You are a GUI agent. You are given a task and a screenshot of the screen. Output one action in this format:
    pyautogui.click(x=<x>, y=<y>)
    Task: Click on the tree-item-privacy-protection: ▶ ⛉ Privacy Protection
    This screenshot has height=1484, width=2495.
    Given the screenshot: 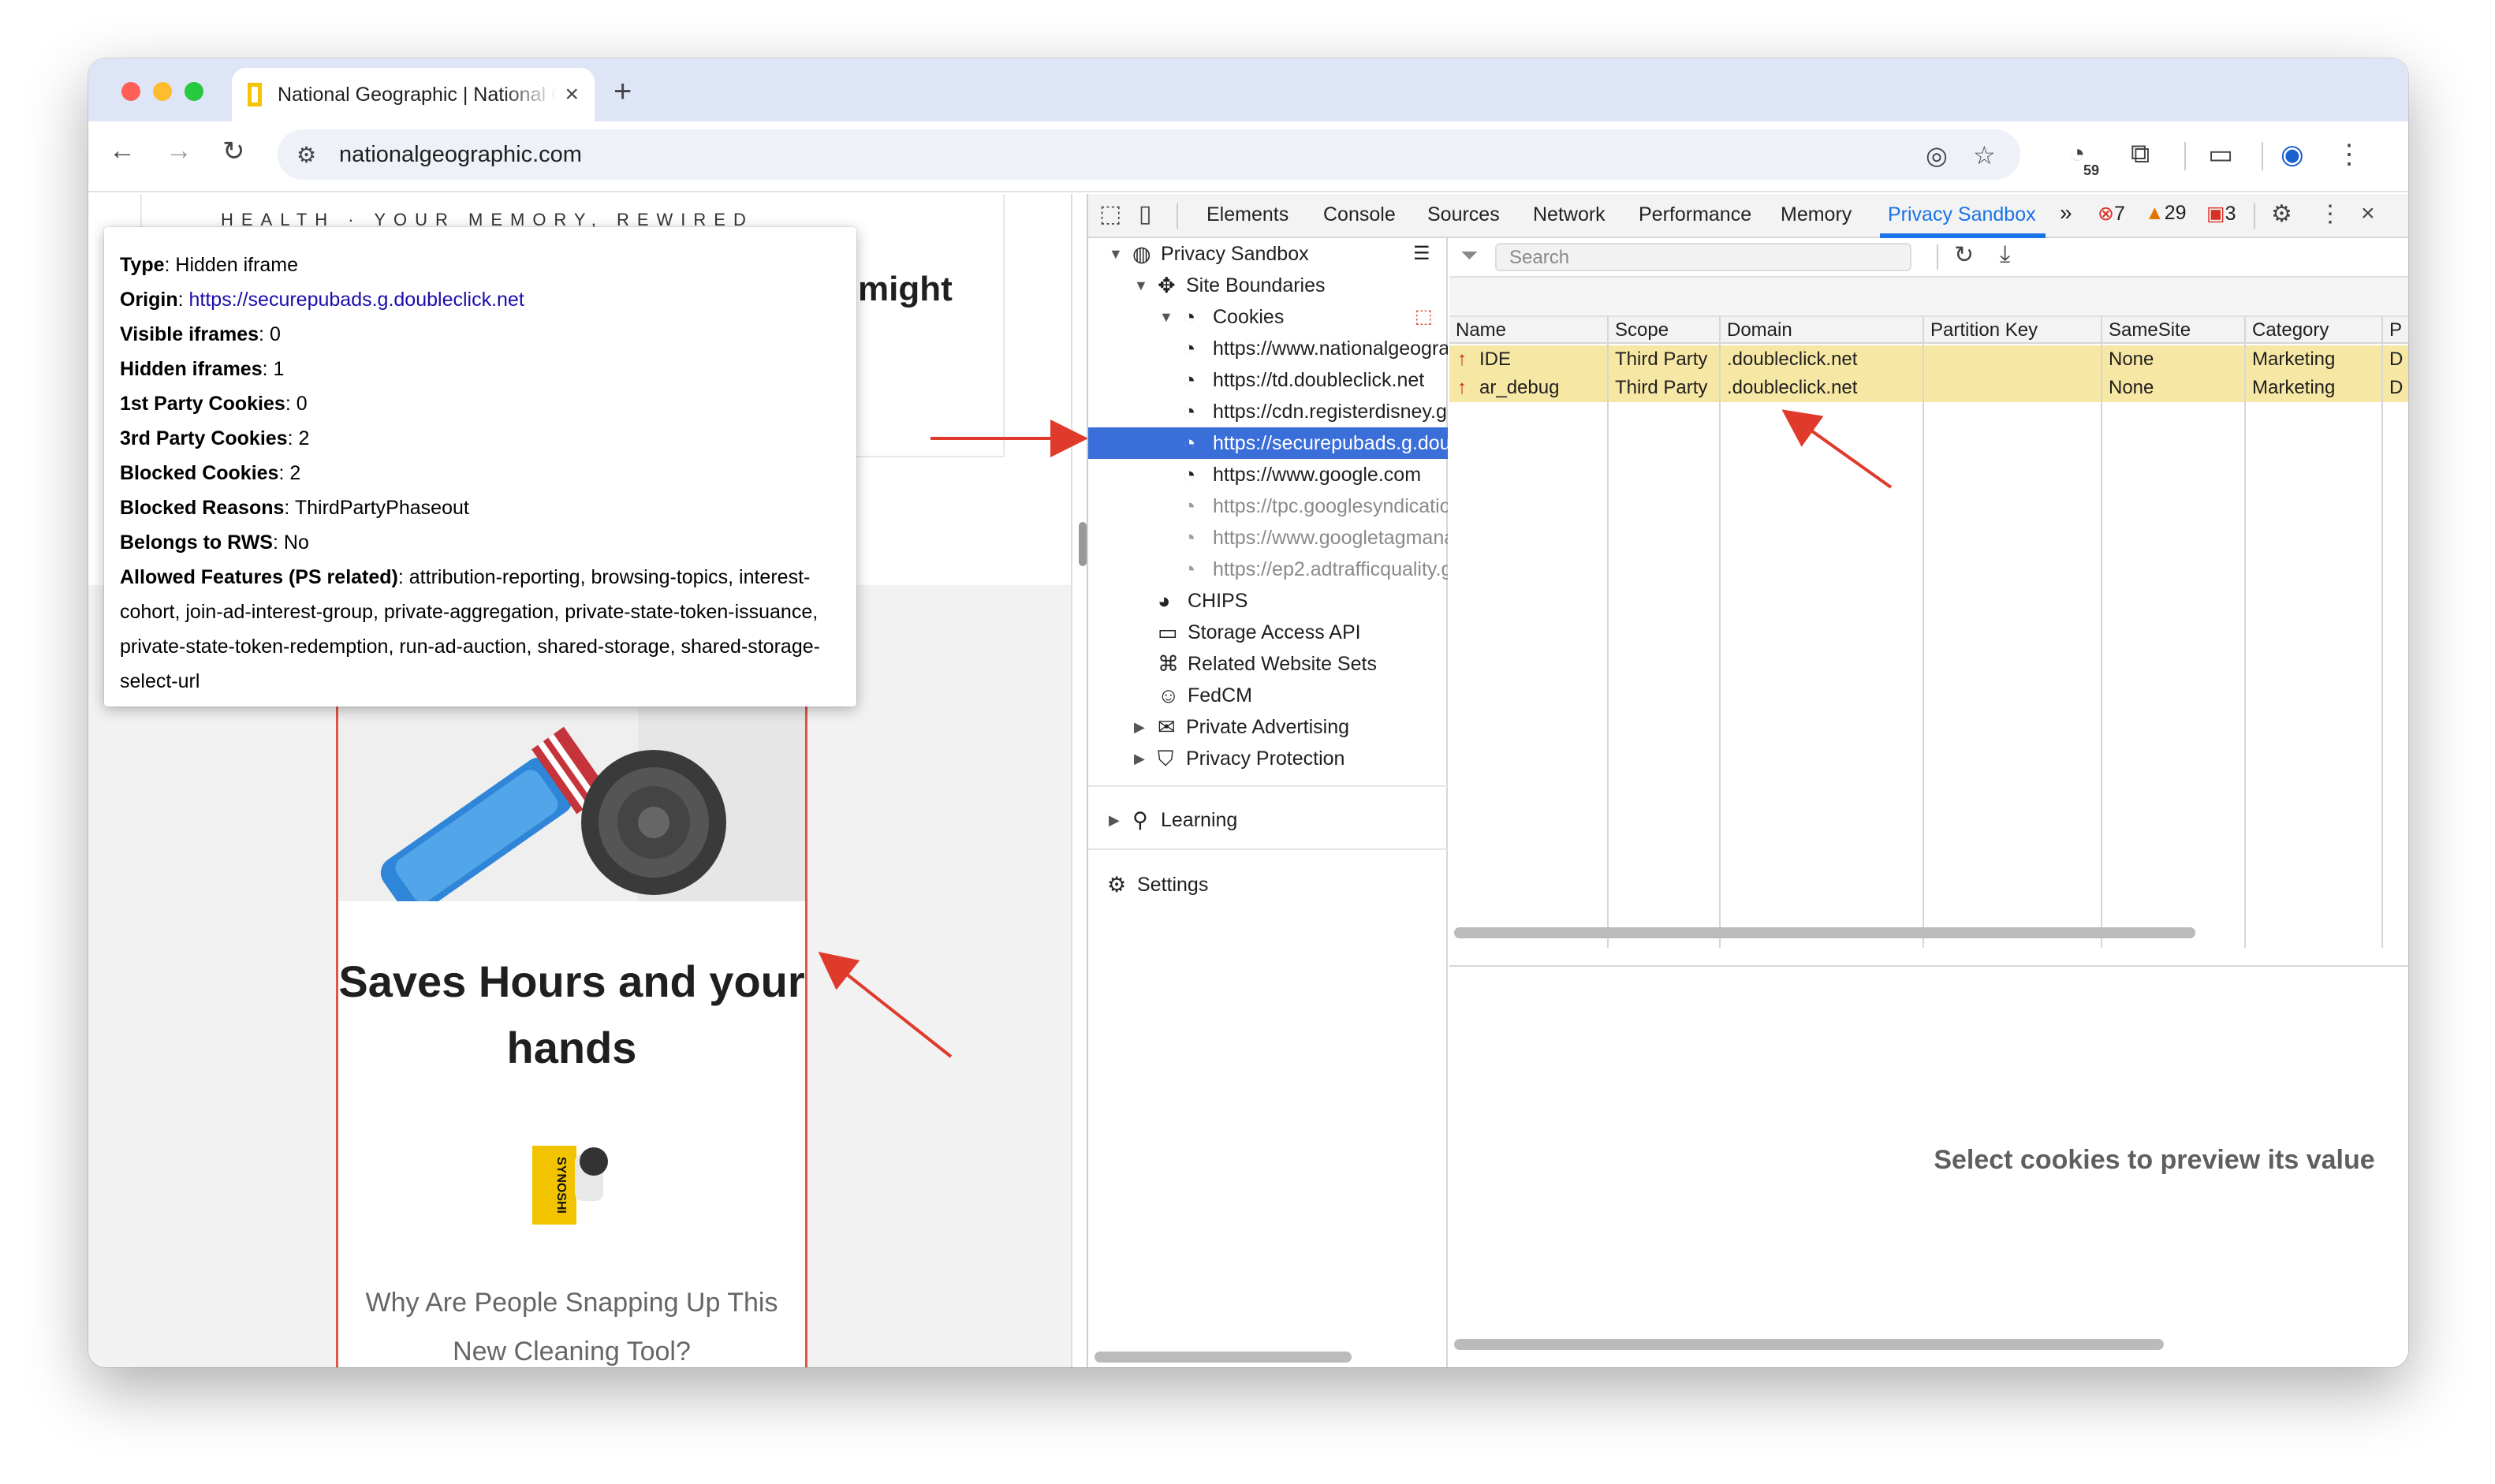 What is the action you would take?
    pyautogui.click(x=1268, y=758)
    